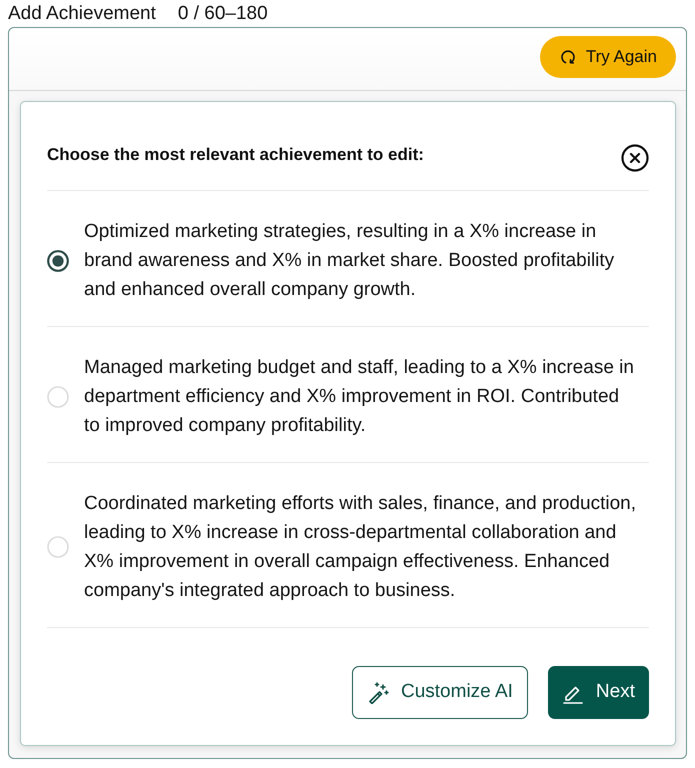 The width and height of the screenshot is (695, 768). I want to click on achievement-option-text: Managed marketing budget and staff, leading to a X% increase in department efficiency and X% improvement in ROI. Contributed to improved company profitability., so click(361, 396).